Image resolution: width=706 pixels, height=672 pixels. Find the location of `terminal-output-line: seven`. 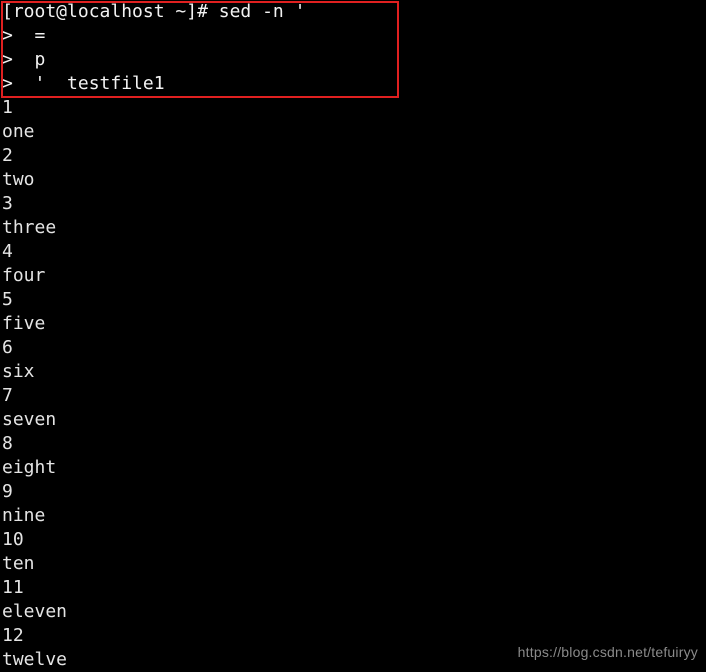

terminal-output-line: seven is located at coordinates (29, 419).